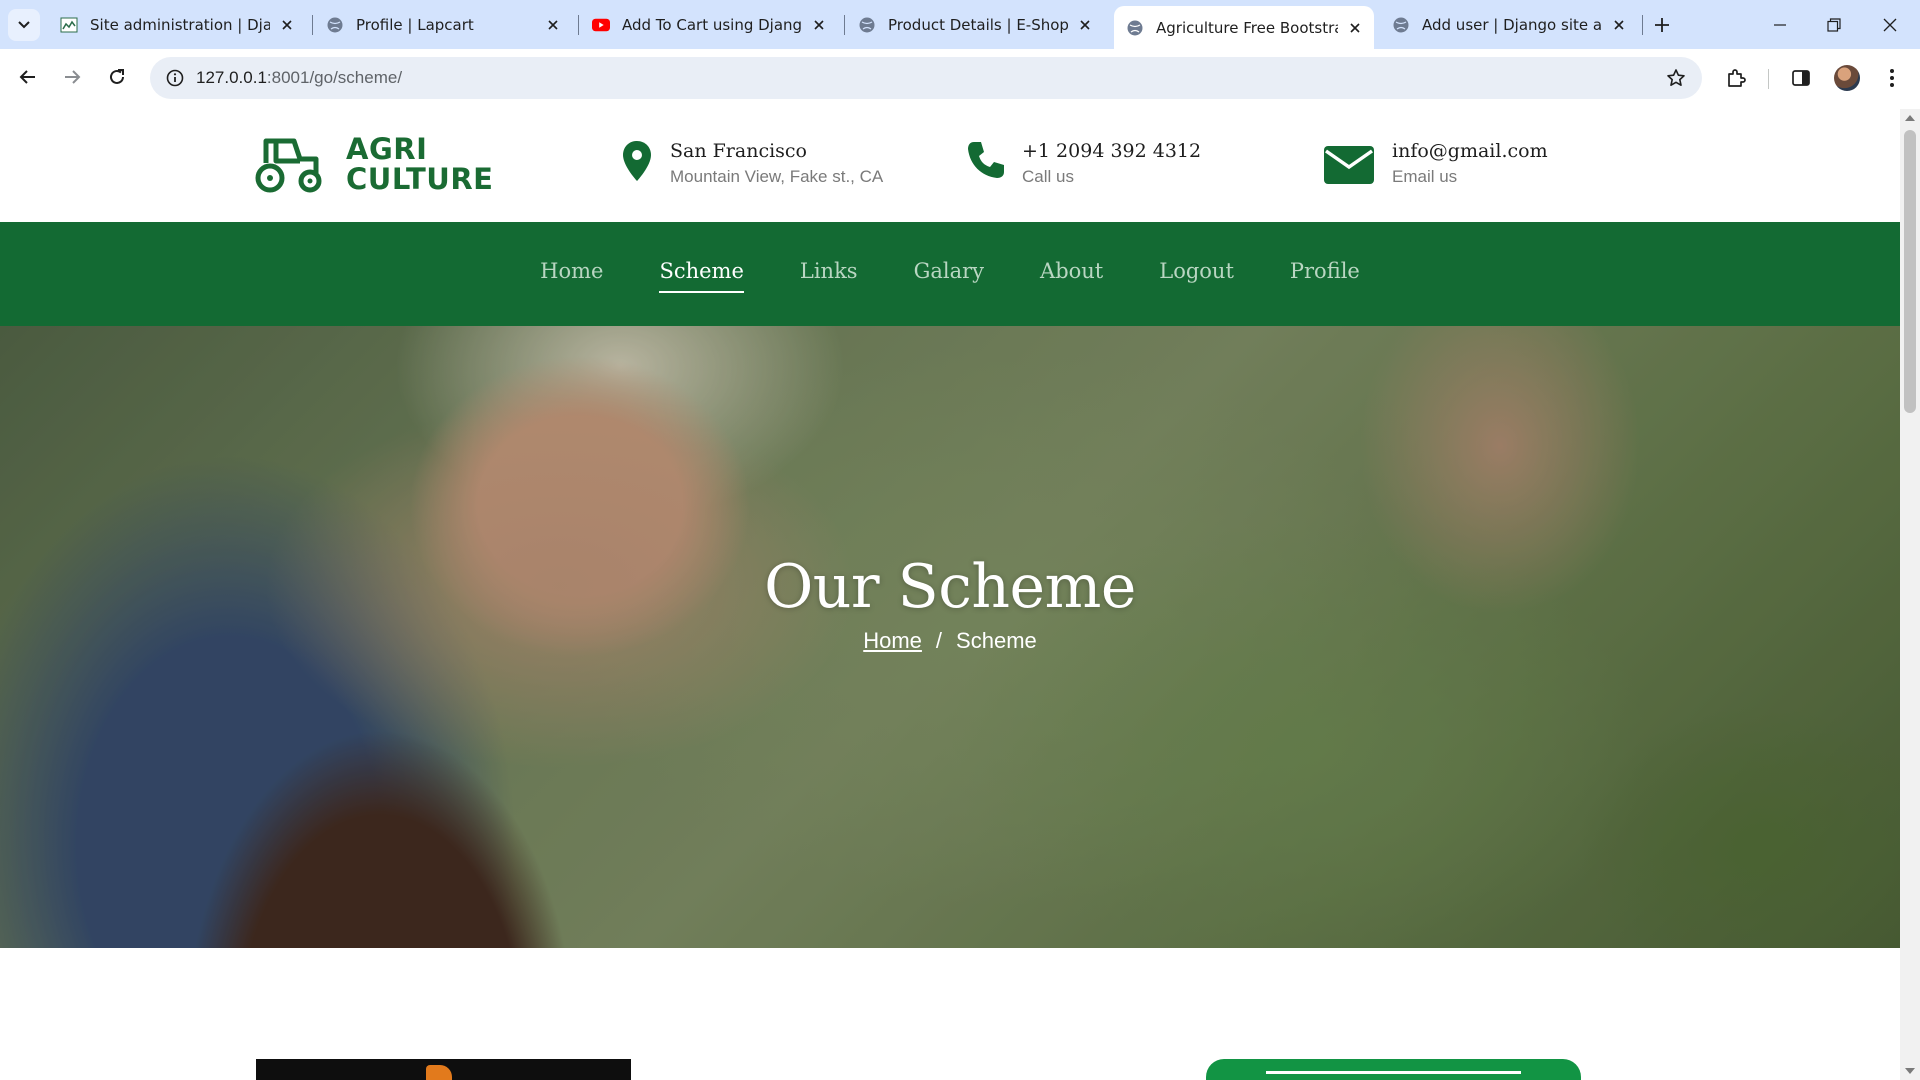 Image resolution: width=1920 pixels, height=1080 pixels. Describe the element at coordinates (175, 78) in the screenshot. I see `site-info-icon` at that location.